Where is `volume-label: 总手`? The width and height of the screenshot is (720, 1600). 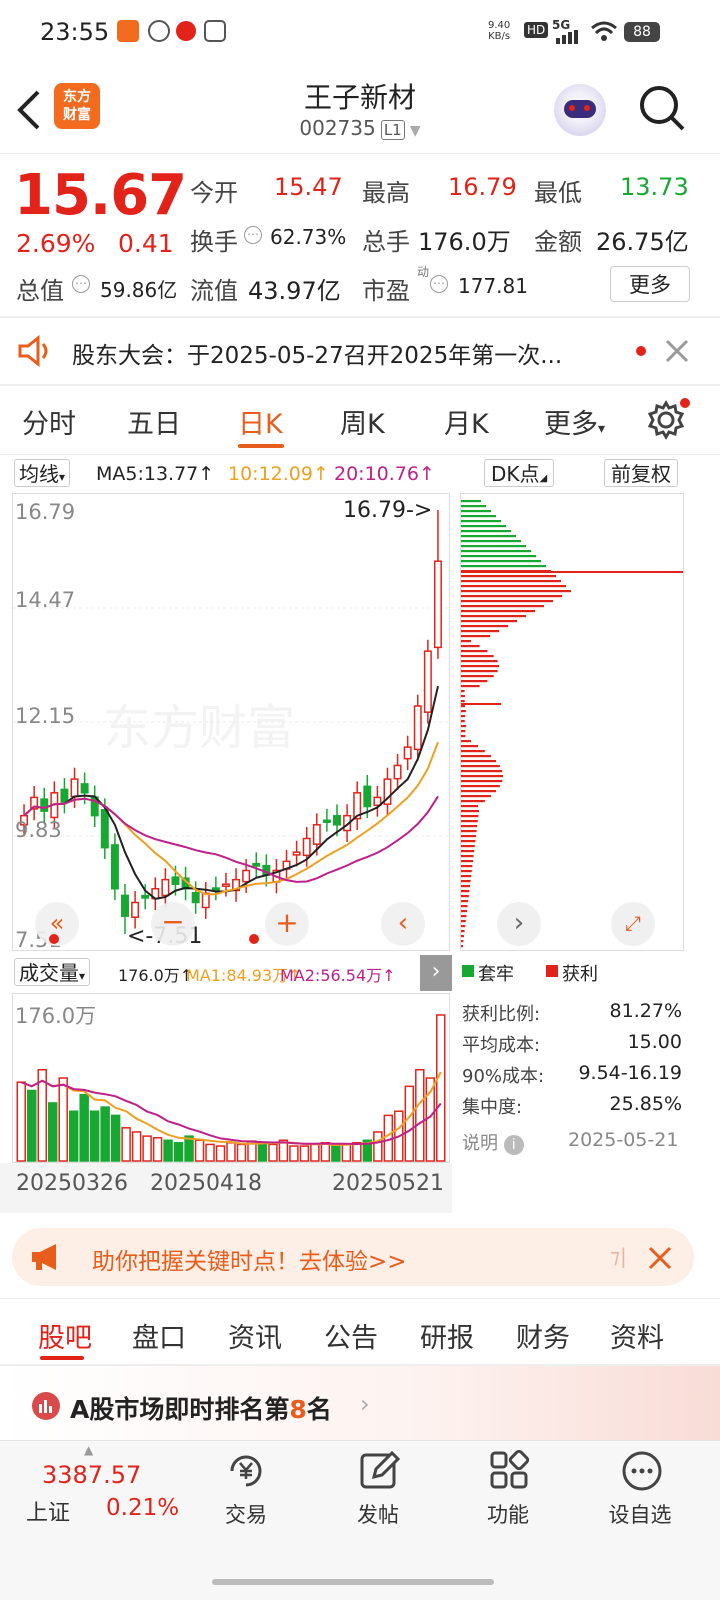
volume-label: 总手 is located at coordinates (386, 239).